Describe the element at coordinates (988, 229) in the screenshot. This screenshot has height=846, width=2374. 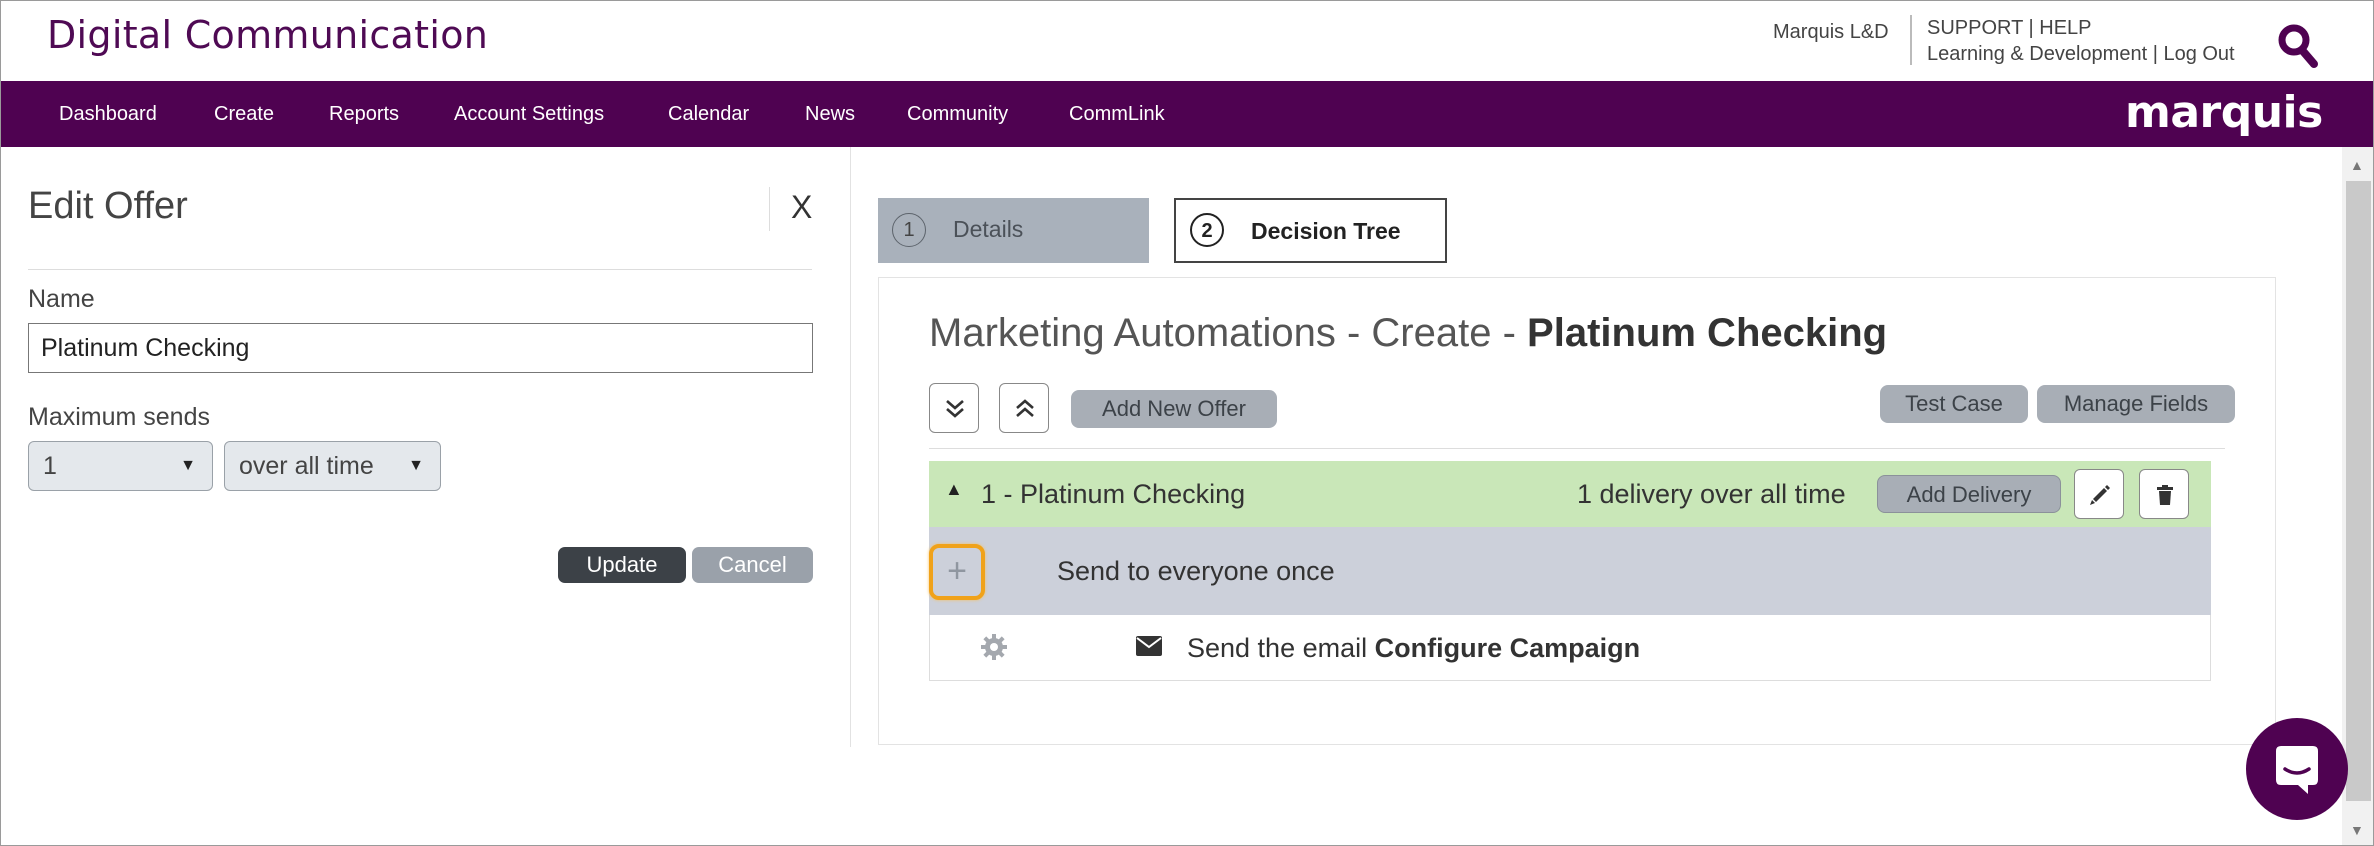
I see `step-label: Details` at that location.